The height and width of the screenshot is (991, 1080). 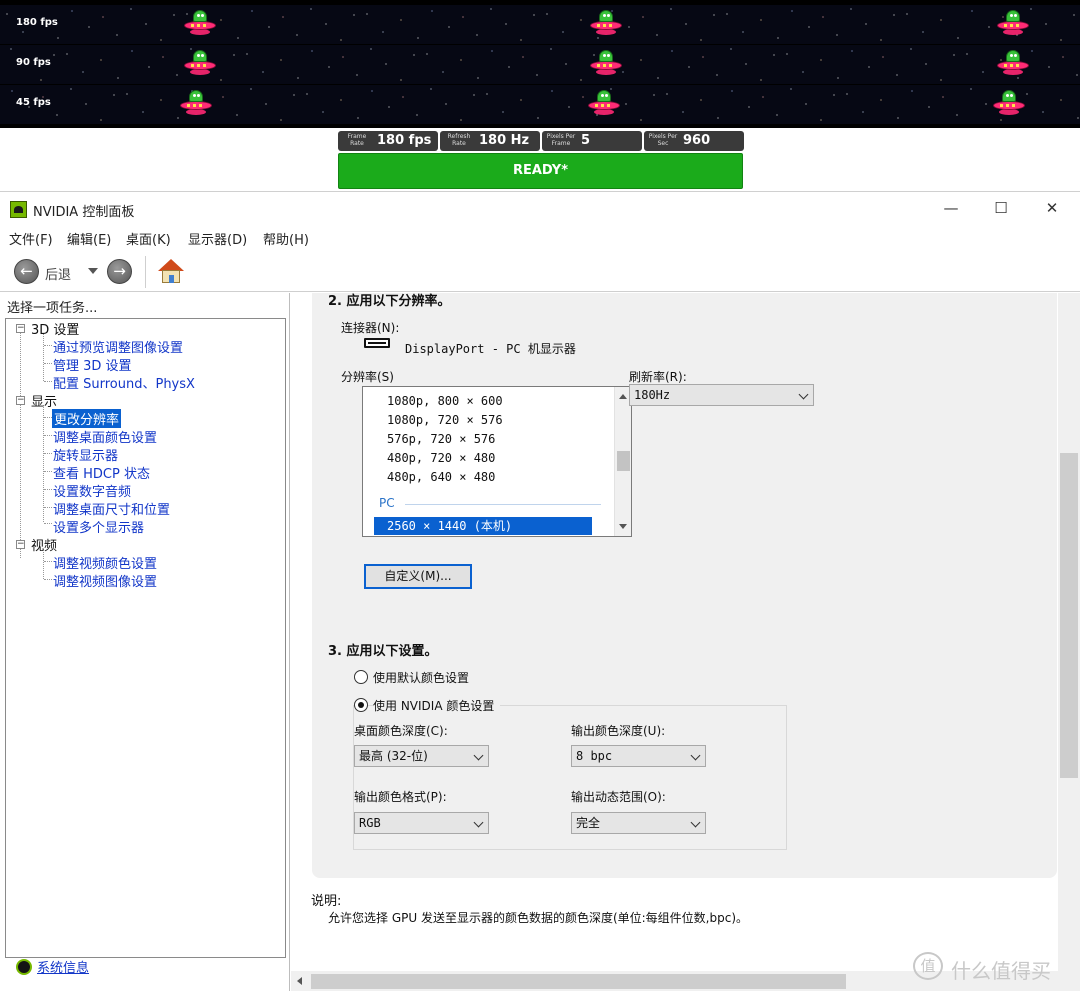 What do you see at coordinates (540, 171) in the screenshot?
I see `ready-banner: READY*` at bounding box center [540, 171].